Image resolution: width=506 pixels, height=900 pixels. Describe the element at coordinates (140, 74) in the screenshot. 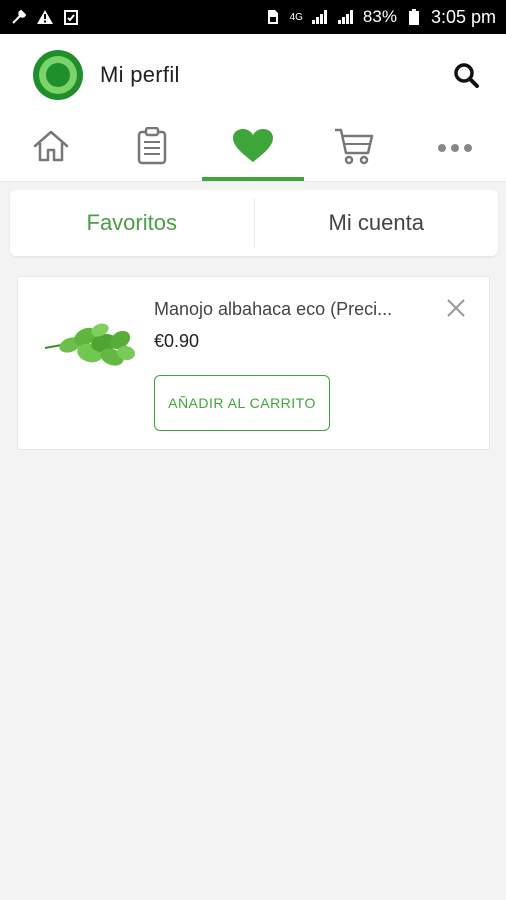

I see `page-title: Mi perfil` at that location.